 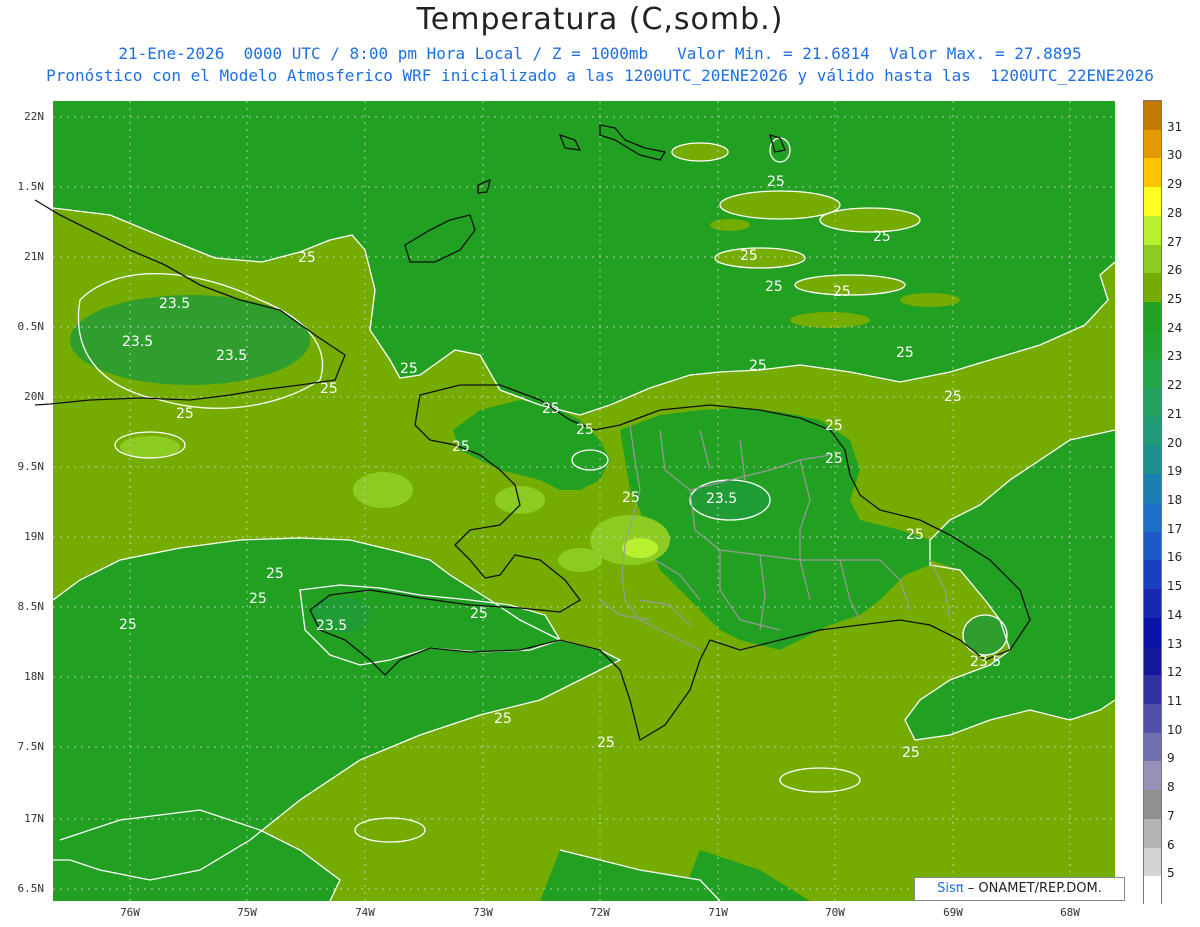 What do you see at coordinates (130, 912) in the screenshot?
I see `lon-label: 76W` at bounding box center [130, 912].